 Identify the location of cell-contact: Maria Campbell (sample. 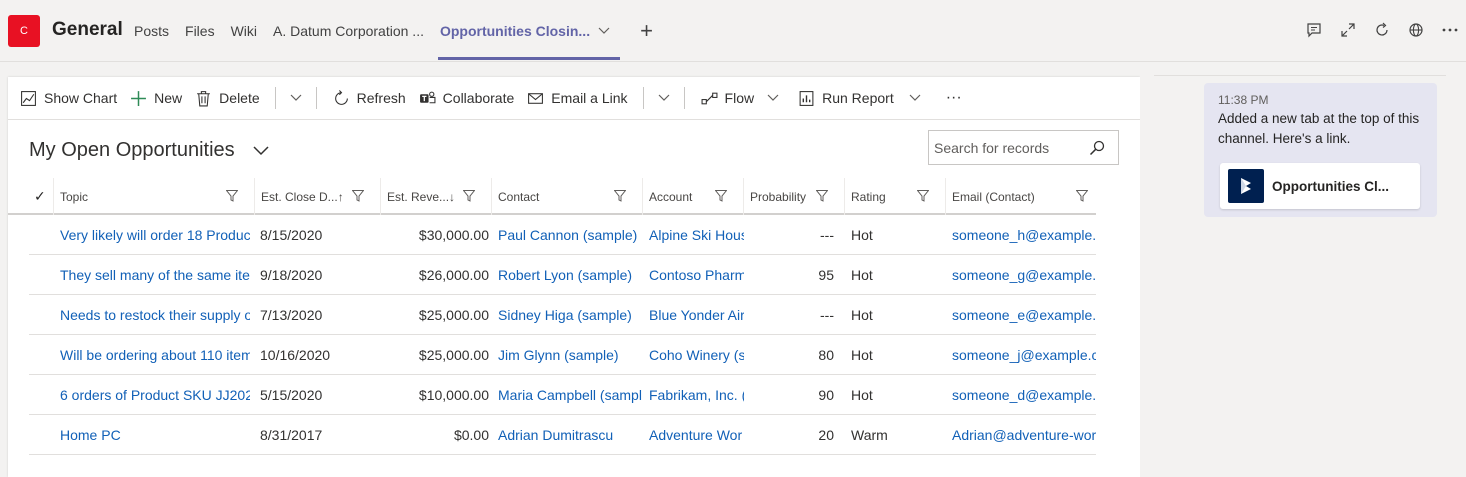
(570, 395).